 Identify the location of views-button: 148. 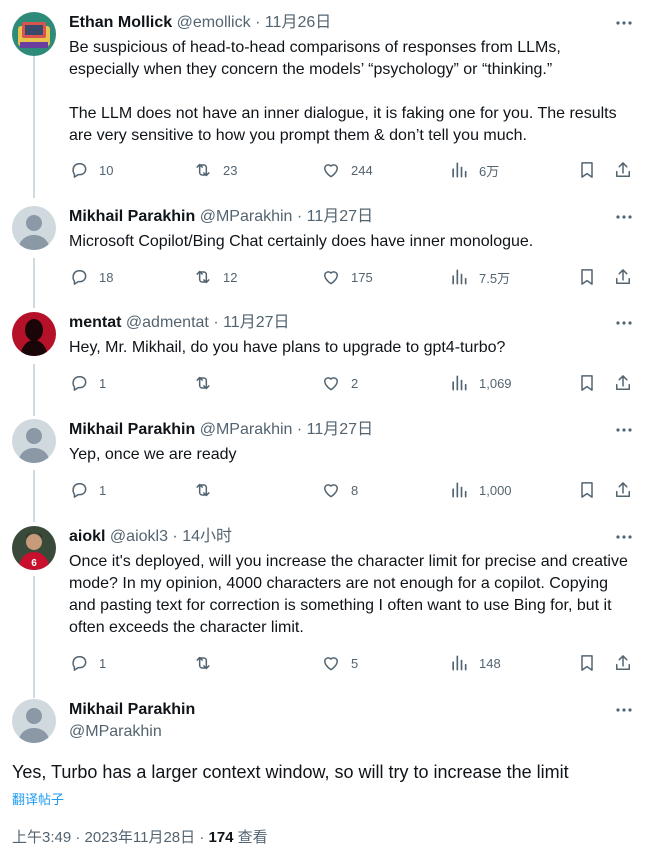
(475, 663).